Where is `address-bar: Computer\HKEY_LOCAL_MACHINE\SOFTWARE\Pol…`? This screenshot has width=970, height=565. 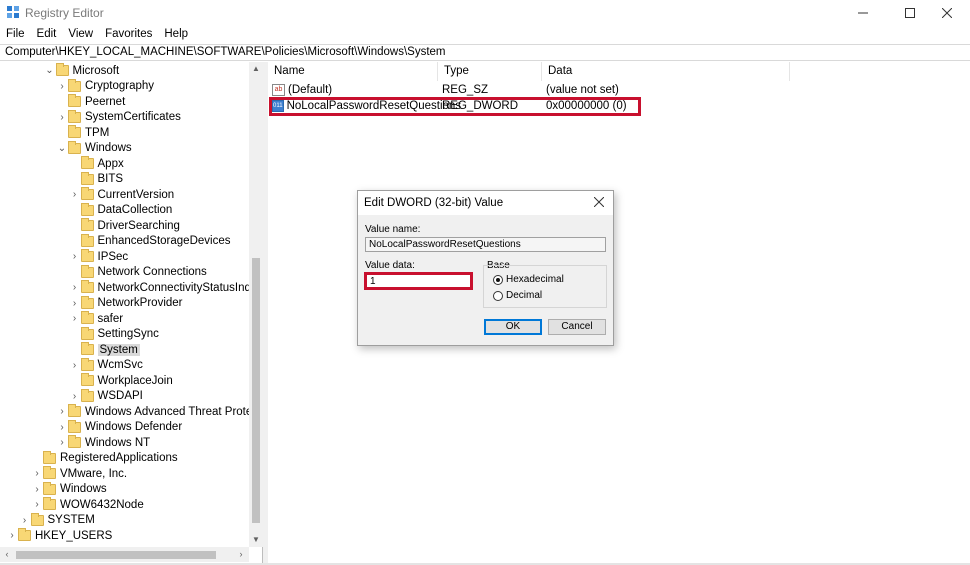 address-bar: Computer\HKEY_LOCAL_MACHINE\SOFTWARE\Pol… is located at coordinates (485, 52).